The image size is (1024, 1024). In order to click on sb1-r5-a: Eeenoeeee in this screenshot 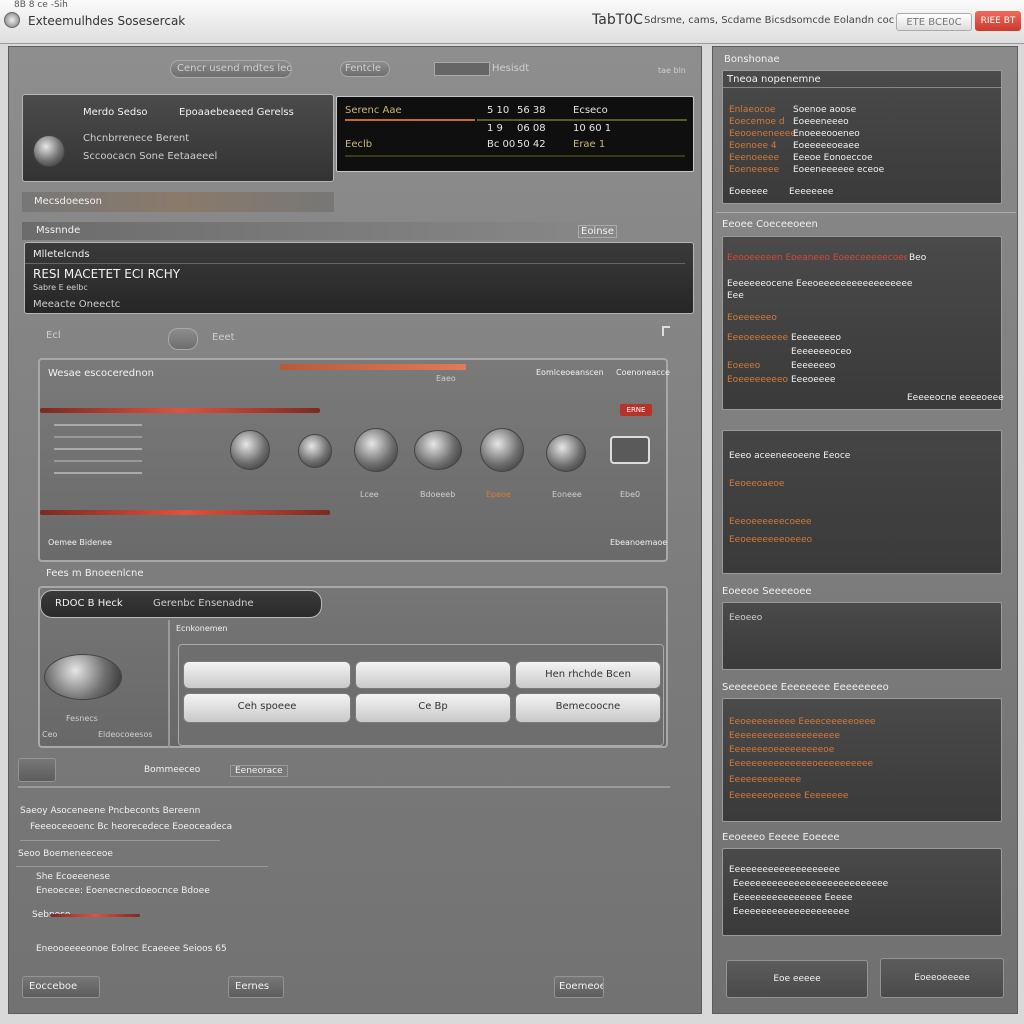, I will do `click(754, 158)`.